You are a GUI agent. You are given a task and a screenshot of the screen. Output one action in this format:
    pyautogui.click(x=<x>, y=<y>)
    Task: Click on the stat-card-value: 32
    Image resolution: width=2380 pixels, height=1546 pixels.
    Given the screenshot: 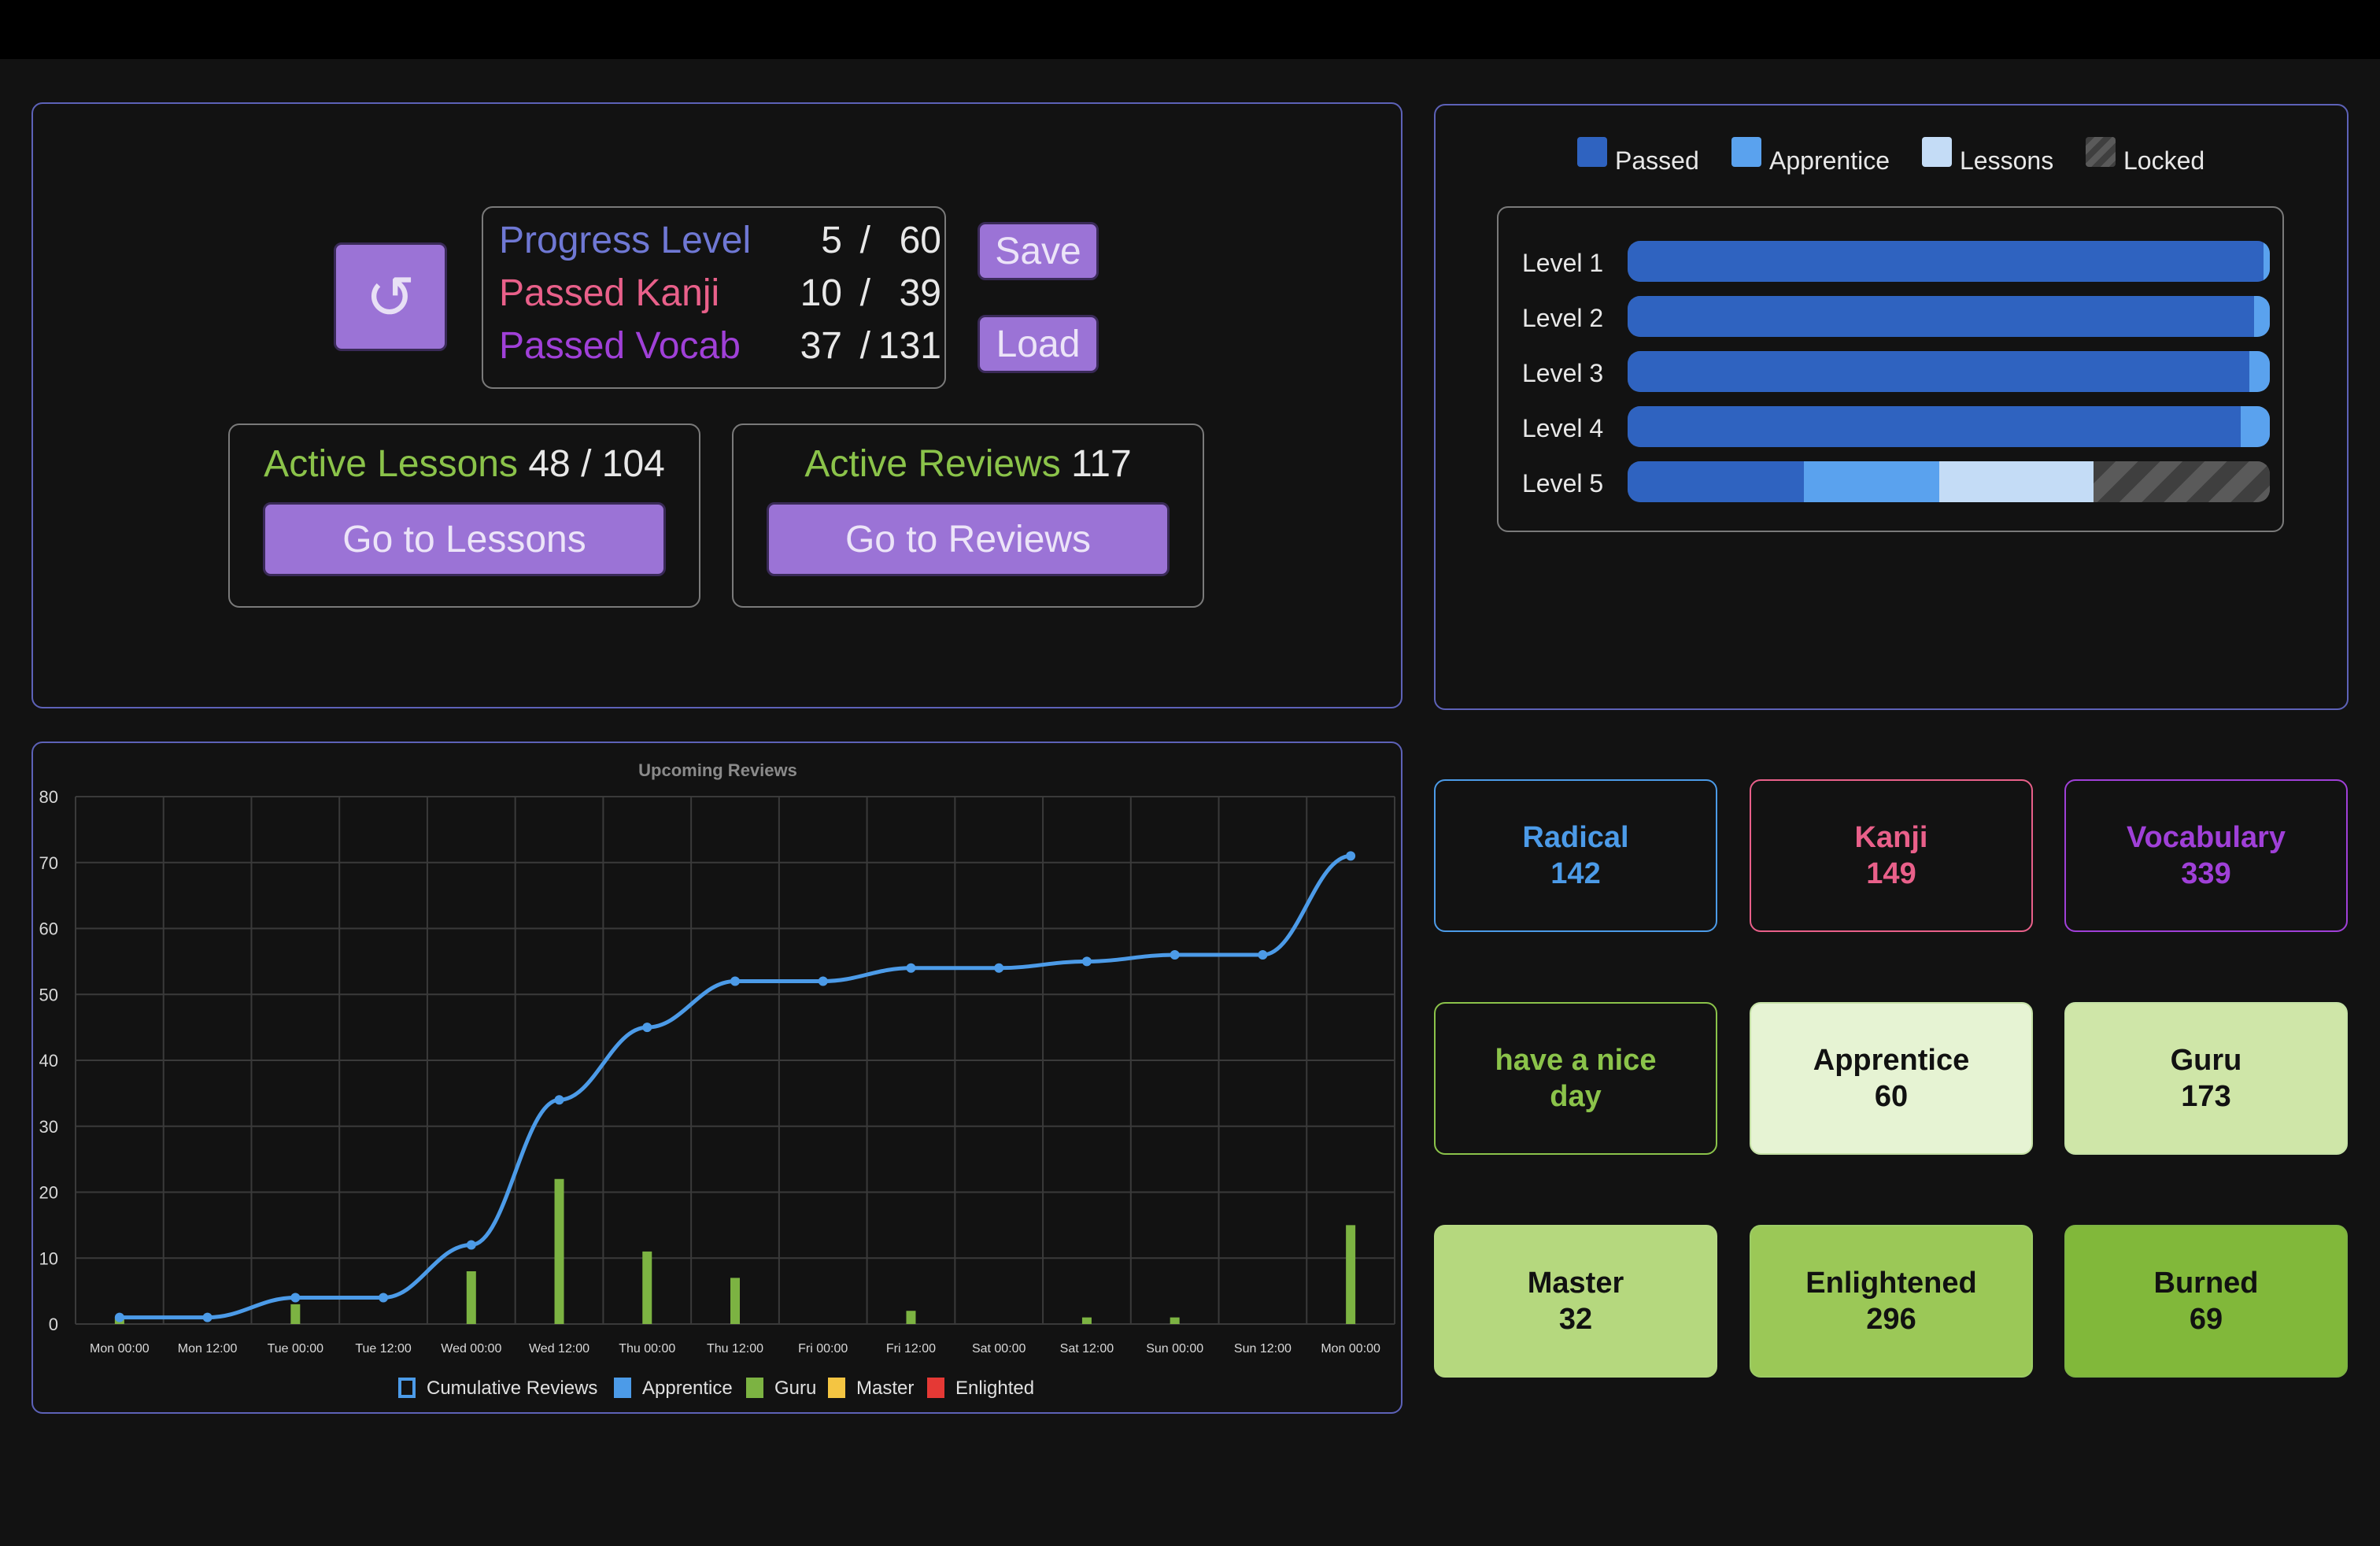 What is the action you would take?
    pyautogui.click(x=1575, y=1320)
    